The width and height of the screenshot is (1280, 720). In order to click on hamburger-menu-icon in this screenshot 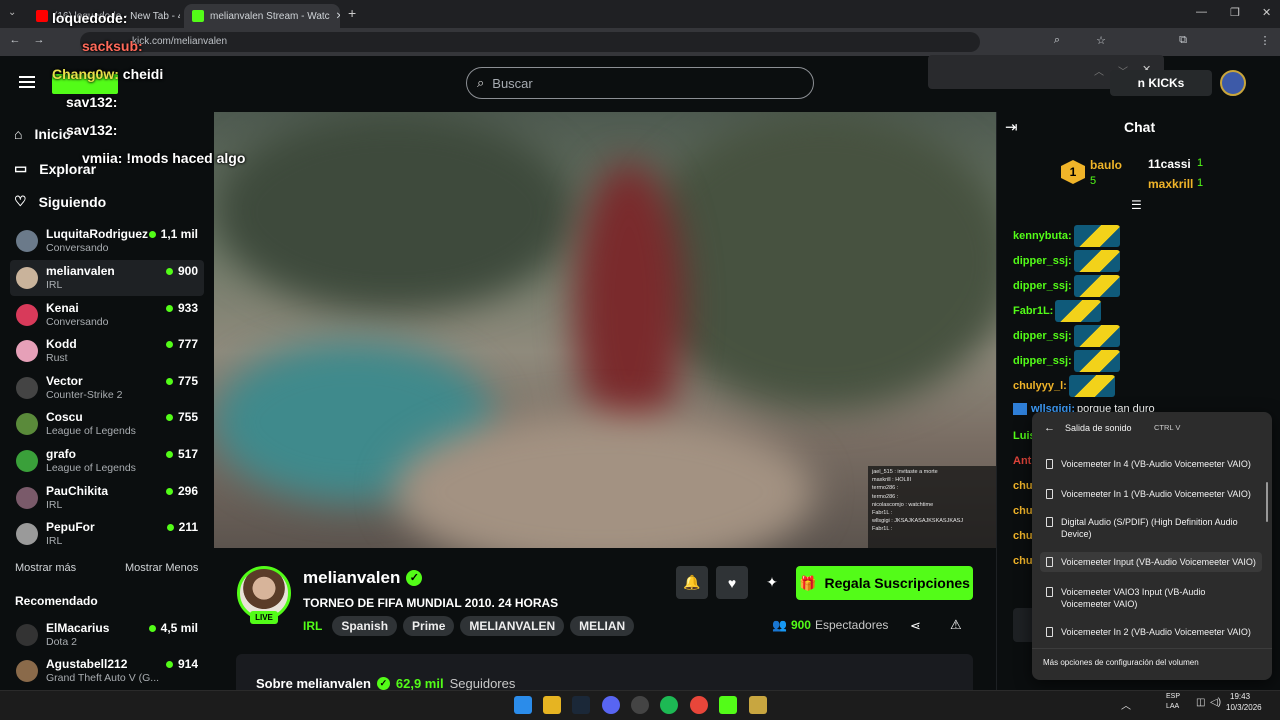, I will do `click(27, 82)`.